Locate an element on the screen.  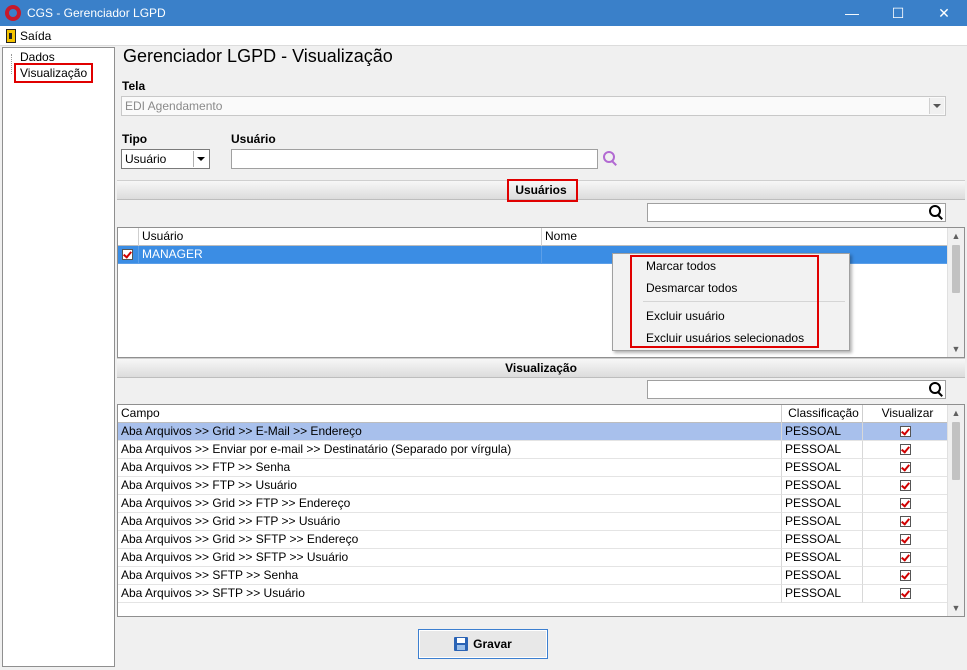
row-check-cell is located at coordinates (128, 255).